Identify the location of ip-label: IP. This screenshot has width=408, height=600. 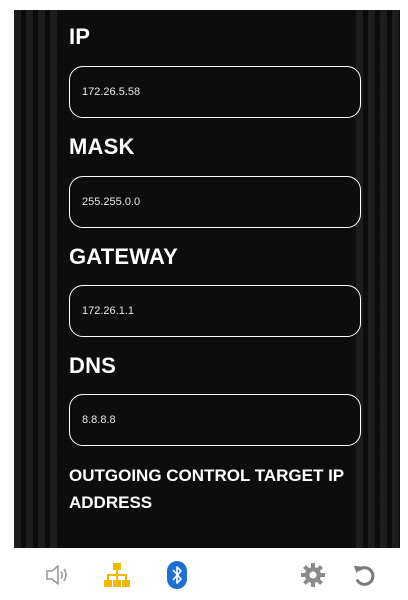
(80, 36).